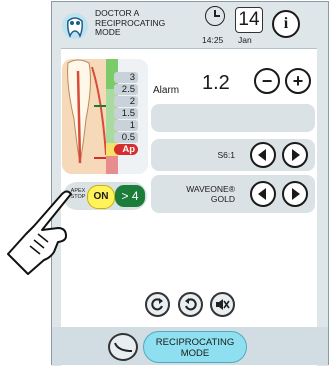 Image resolution: width=332 pixels, height=367 pixels. Describe the element at coordinates (126, 89) in the screenshot. I see `scale-mark: 2.5` at that location.